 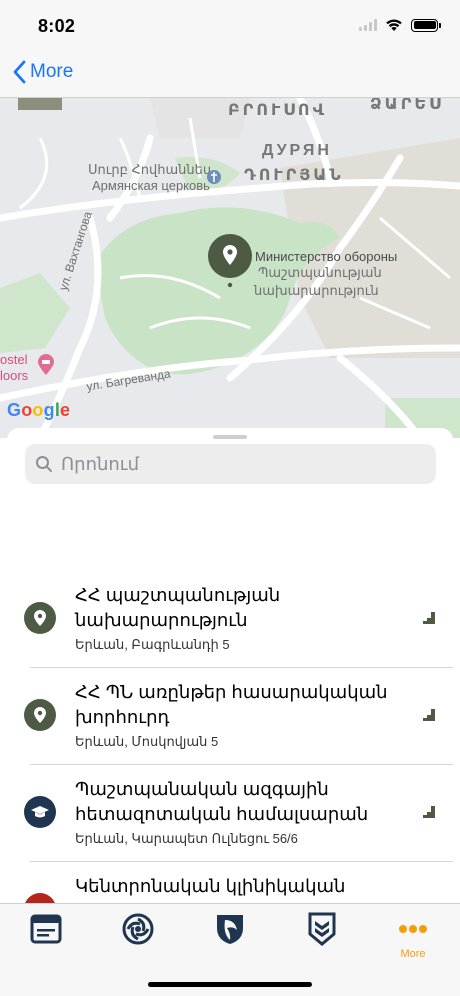 What do you see at coordinates (152, 644) in the screenshot?
I see `list-item-address: Երևան, Բագրևանդի 5` at bounding box center [152, 644].